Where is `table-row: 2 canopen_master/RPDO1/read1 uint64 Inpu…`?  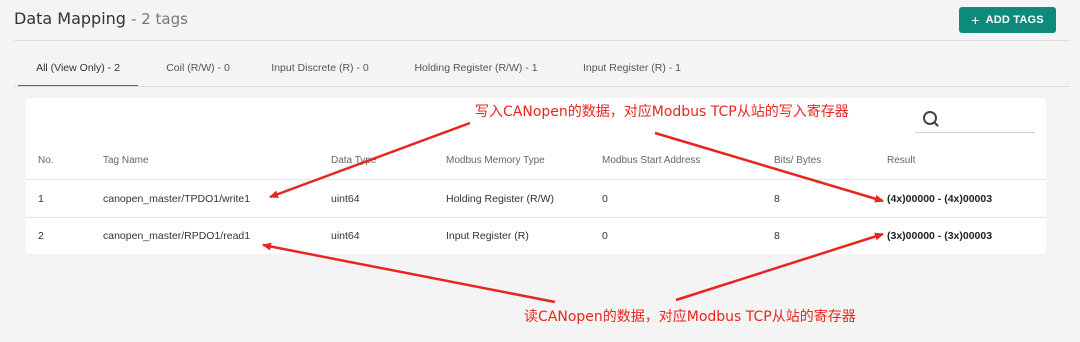 table-row: 2 canopen_master/RPDO1/read1 uint64 Inpu… is located at coordinates (536, 236).